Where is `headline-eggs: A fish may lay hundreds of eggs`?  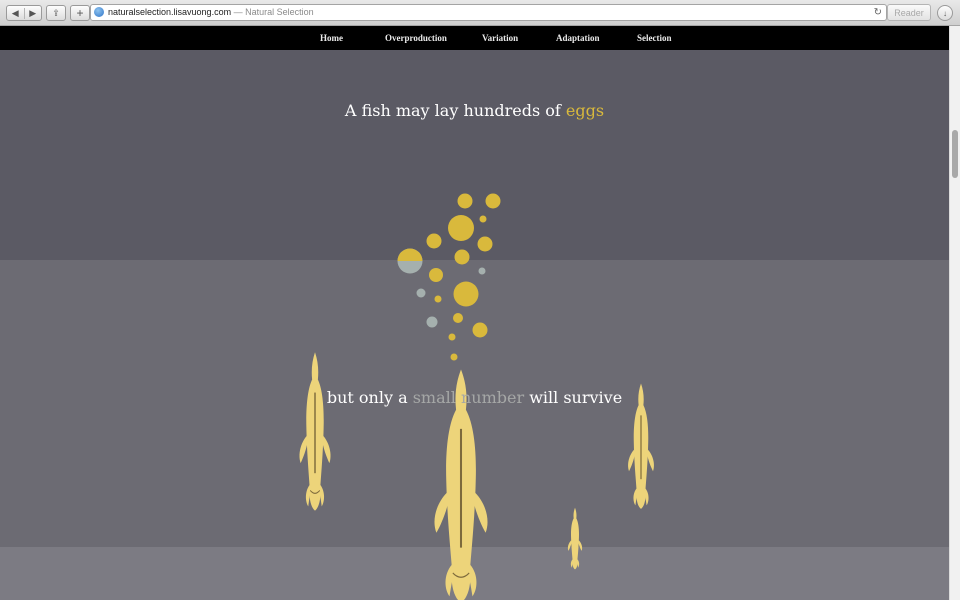
headline-eggs: A fish may lay hundreds of eggs is located at coordinates (474, 110).